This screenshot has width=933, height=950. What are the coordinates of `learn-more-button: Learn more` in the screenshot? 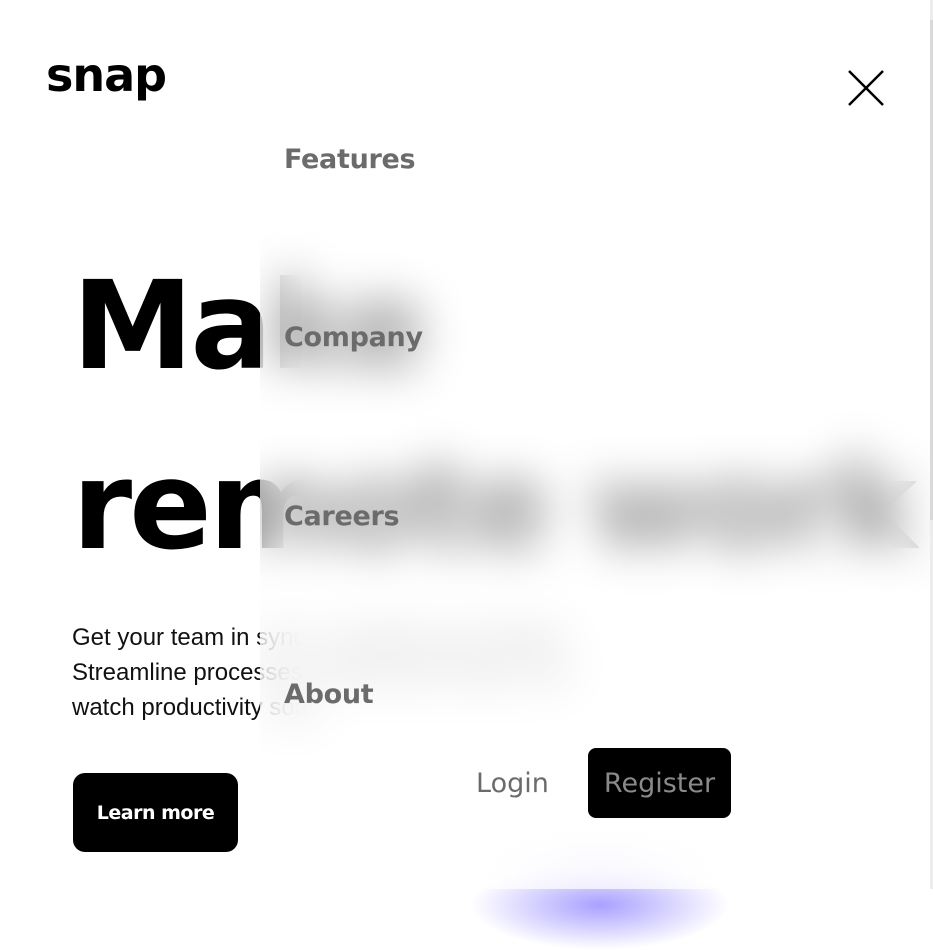 It's located at (155, 812).